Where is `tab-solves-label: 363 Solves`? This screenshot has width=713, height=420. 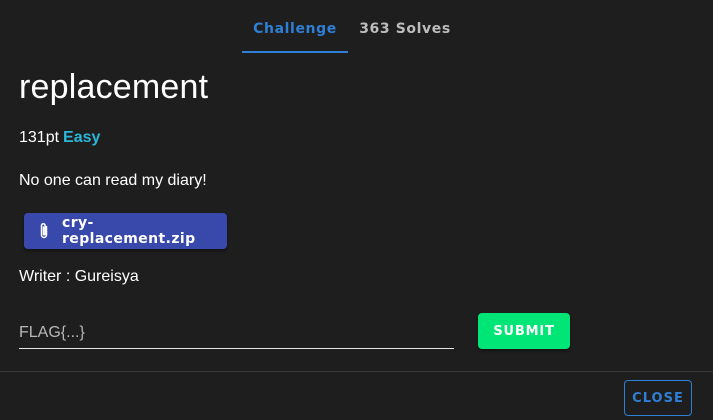 tab-solves-label: 363 Solves is located at coordinates (405, 29).